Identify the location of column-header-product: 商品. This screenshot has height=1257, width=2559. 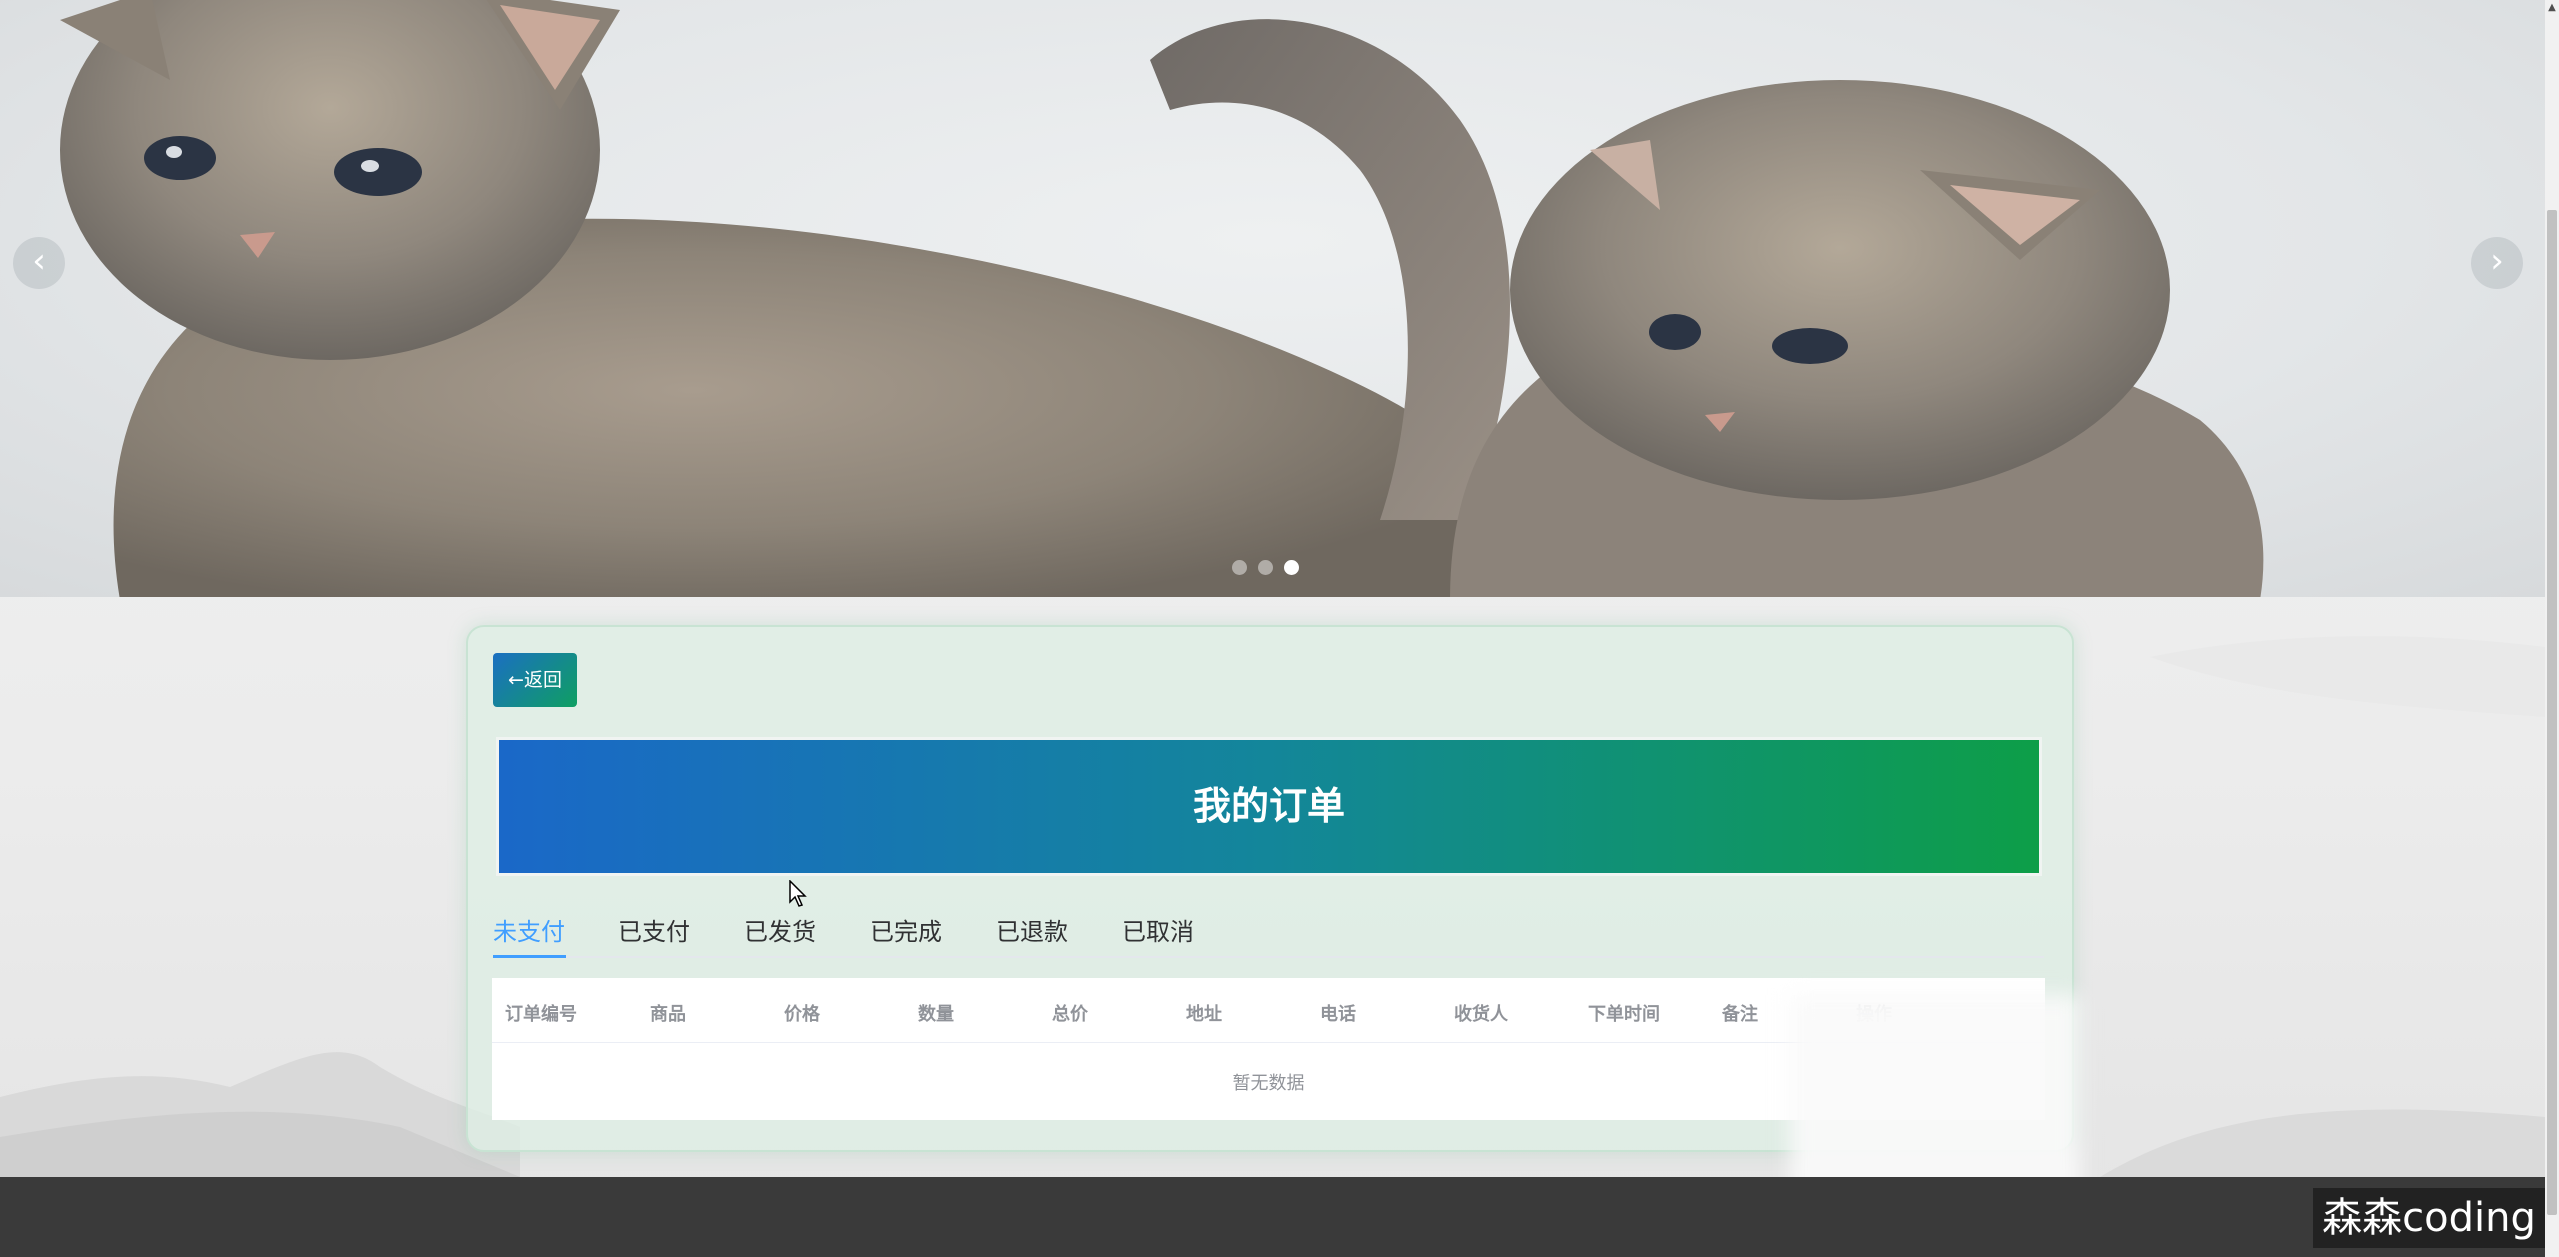
(668, 1014).